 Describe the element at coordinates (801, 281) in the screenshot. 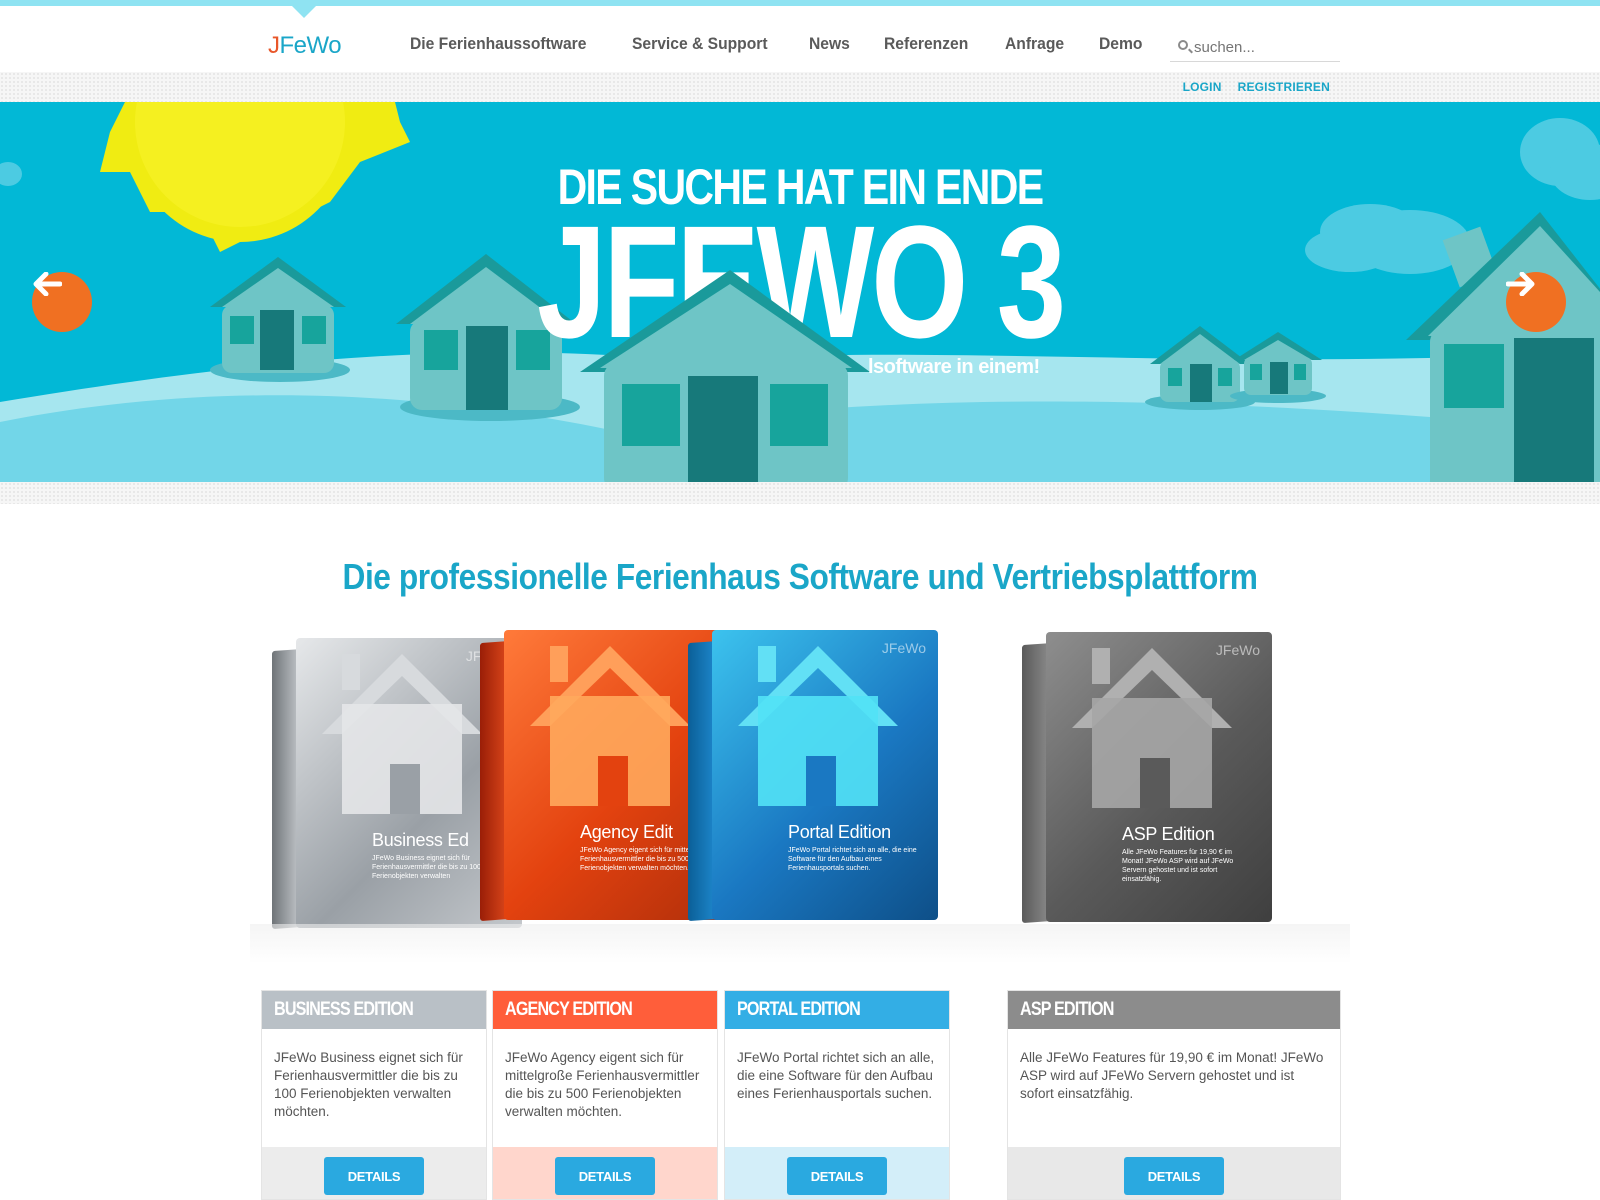

I see `hero-big-title: JFEWO 3` at that location.